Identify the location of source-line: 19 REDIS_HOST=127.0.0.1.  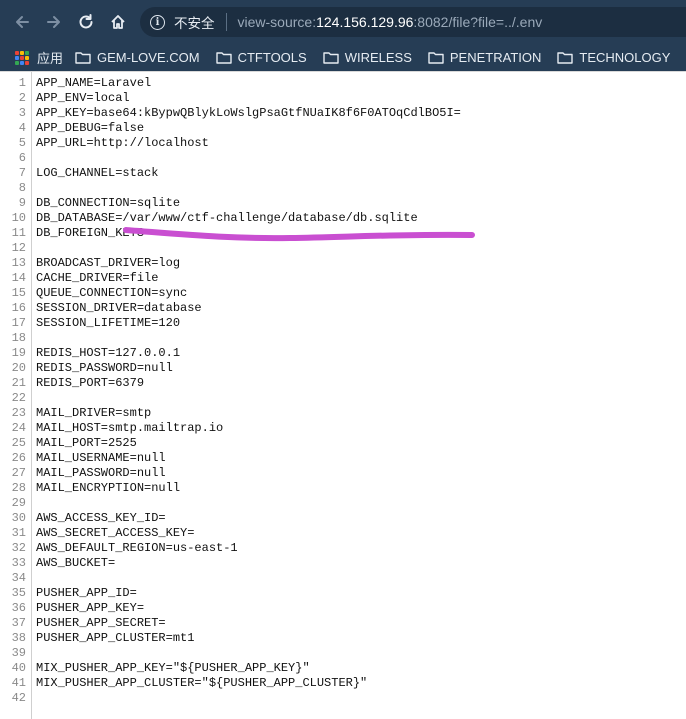
(343, 353).